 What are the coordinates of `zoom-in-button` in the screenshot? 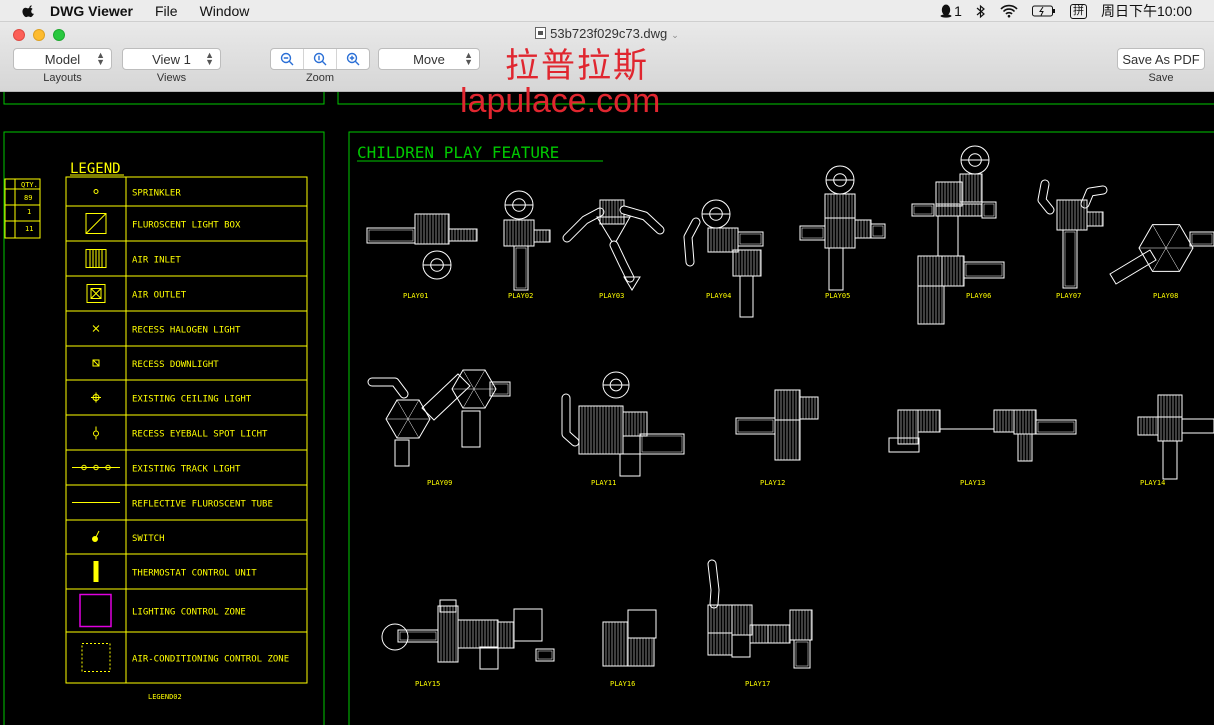 It's located at (353, 59).